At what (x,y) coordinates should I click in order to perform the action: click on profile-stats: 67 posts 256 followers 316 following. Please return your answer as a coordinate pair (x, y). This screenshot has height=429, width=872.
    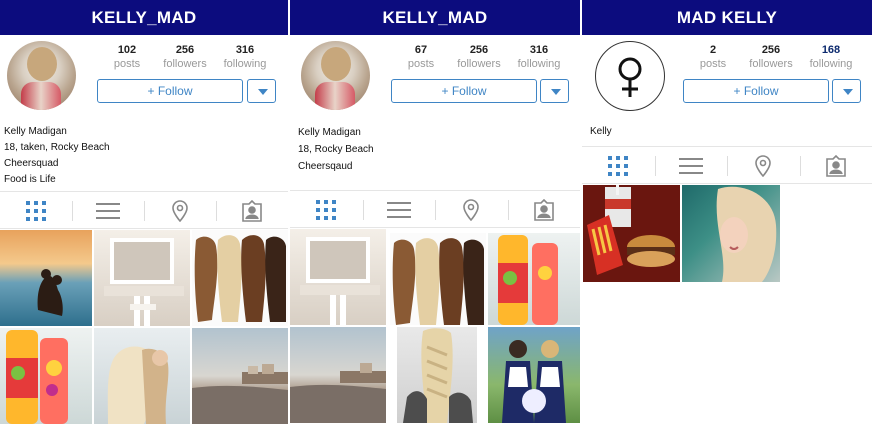
    Looking at the image, I should click on (481, 59).